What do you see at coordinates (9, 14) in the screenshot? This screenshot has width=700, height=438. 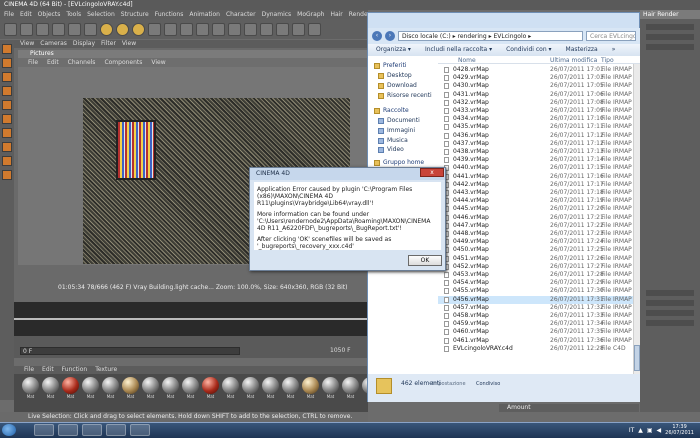 I see `menu-item-file: File` at bounding box center [9, 14].